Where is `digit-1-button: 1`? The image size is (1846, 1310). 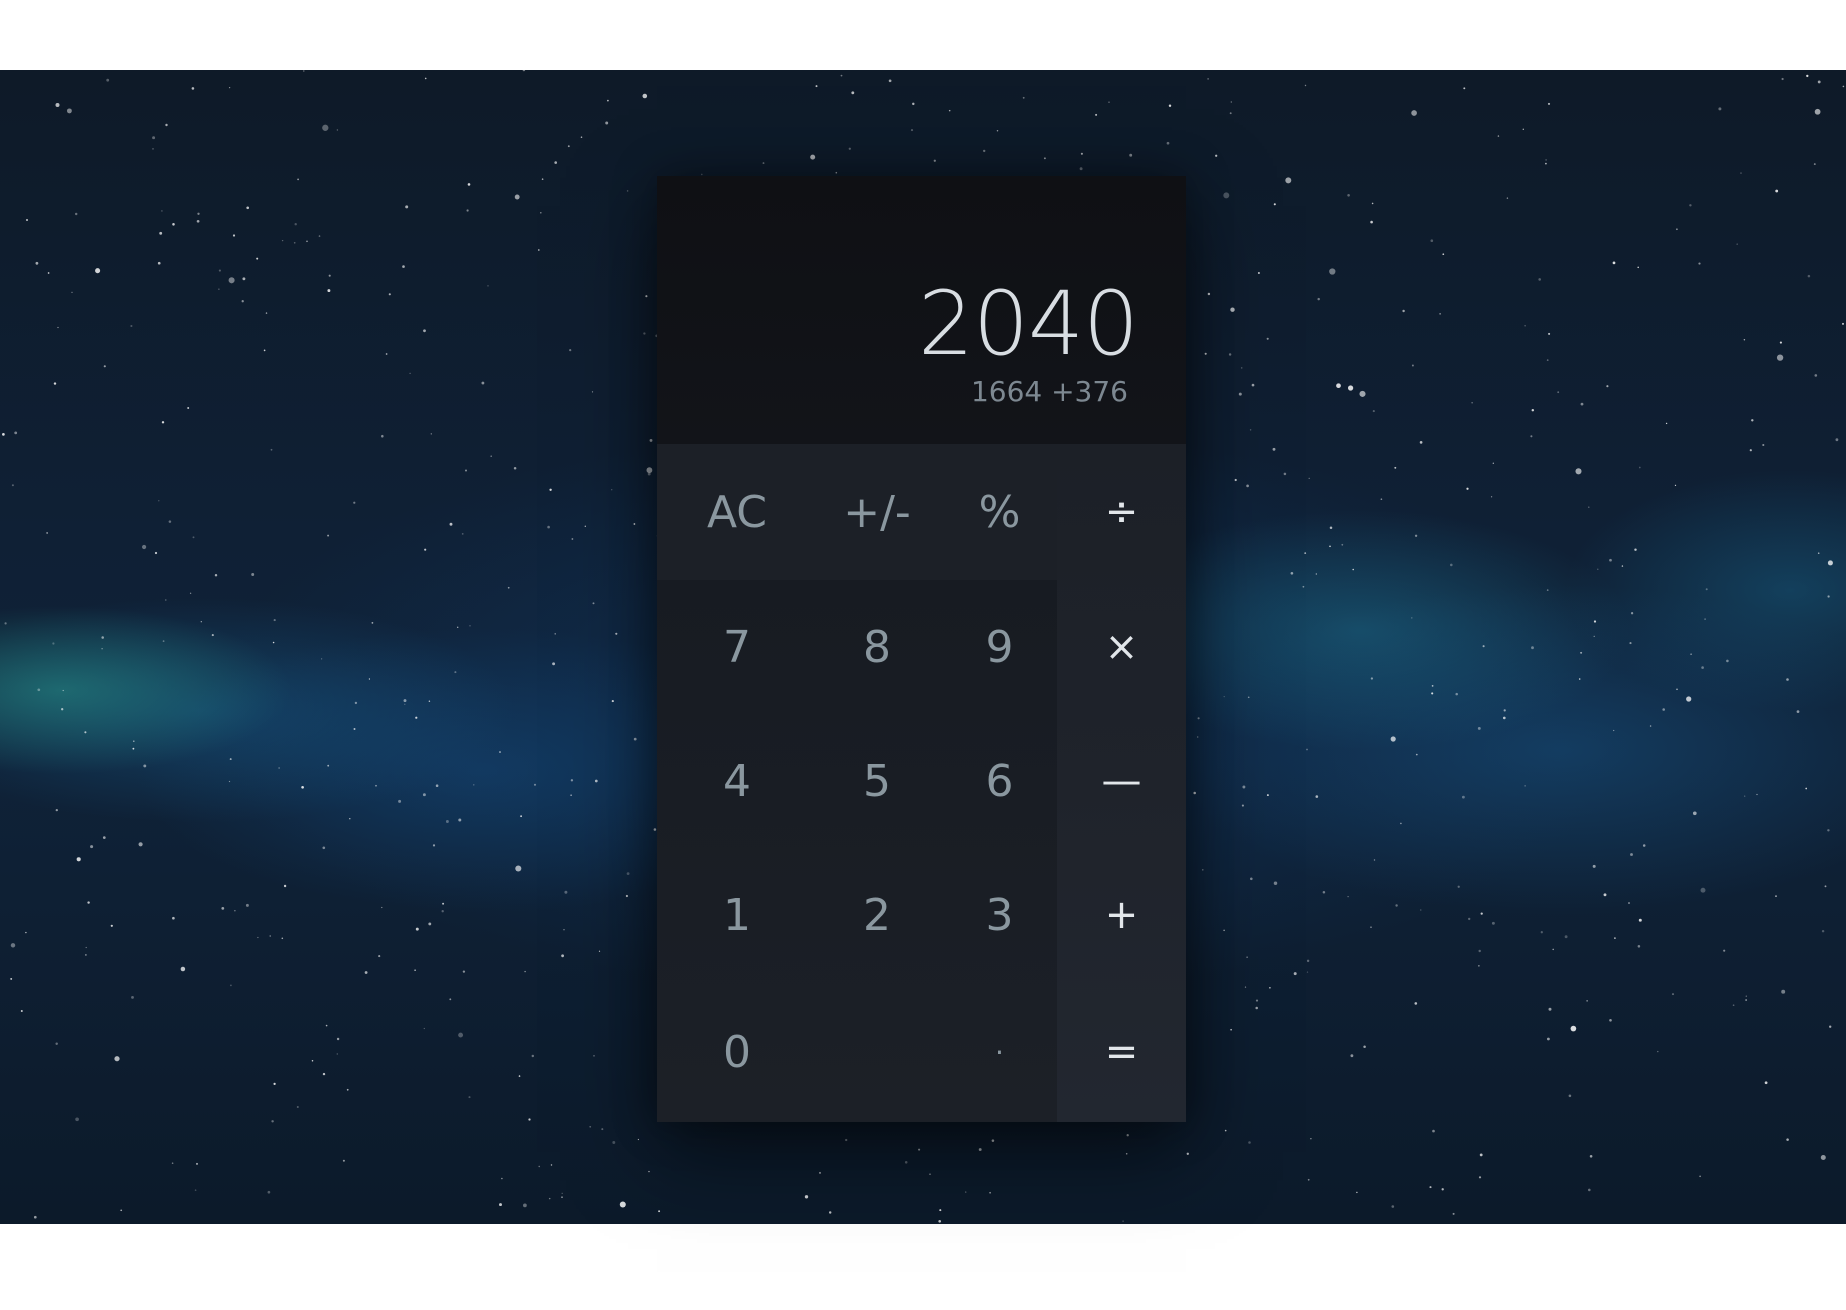 digit-1-button: 1 is located at coordinates (737, 915).